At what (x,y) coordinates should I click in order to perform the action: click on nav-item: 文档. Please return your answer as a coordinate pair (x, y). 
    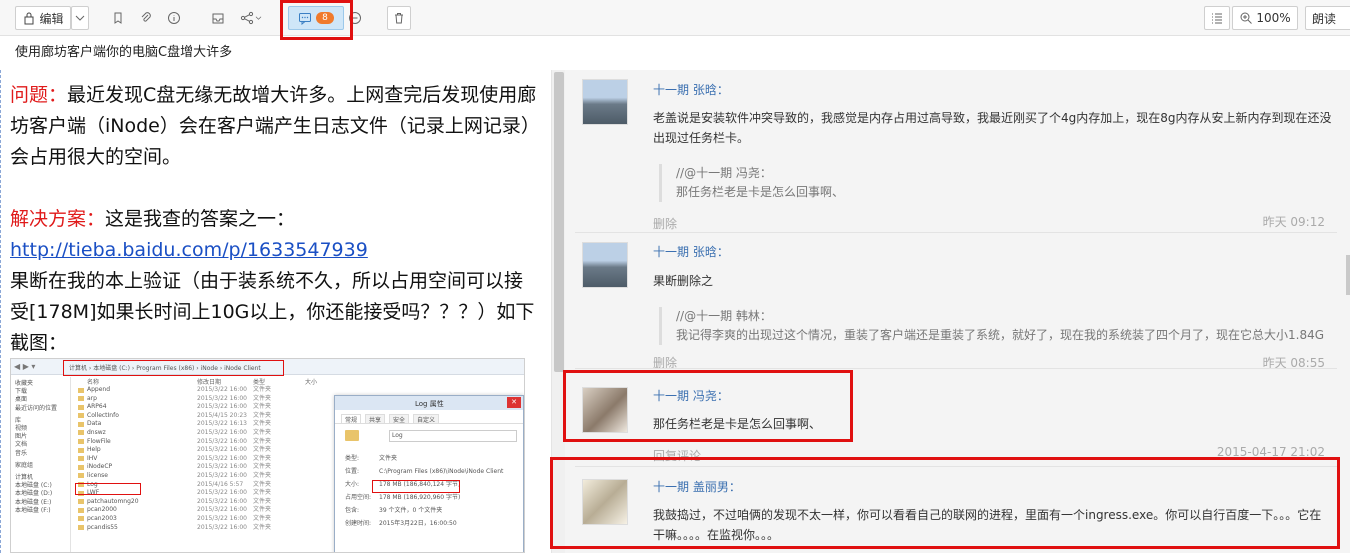
    Looking at the image, I should click on (42, 445).